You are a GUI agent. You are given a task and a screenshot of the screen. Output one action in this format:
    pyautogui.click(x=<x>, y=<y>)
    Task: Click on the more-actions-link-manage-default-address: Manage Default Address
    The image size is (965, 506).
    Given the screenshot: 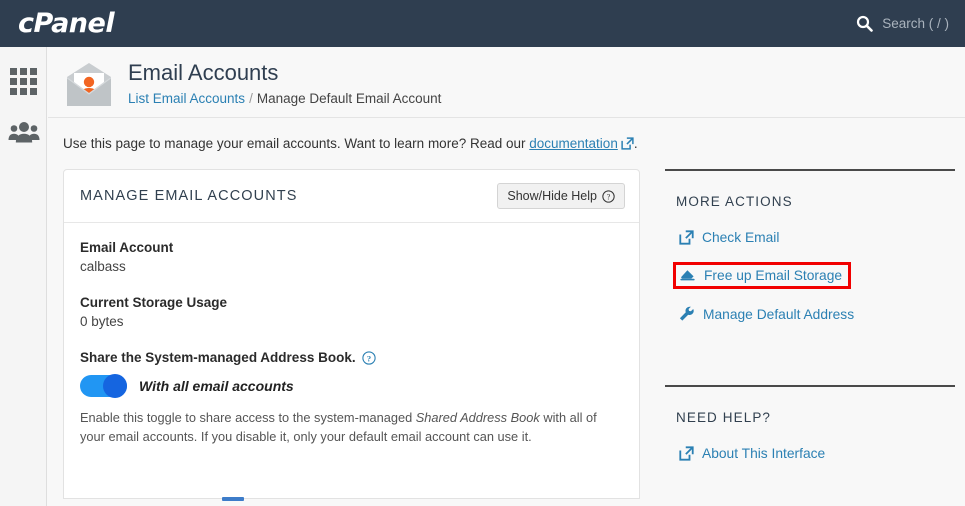 What is the action you would take?
    pyautogui.click(x=766, y=314)
    